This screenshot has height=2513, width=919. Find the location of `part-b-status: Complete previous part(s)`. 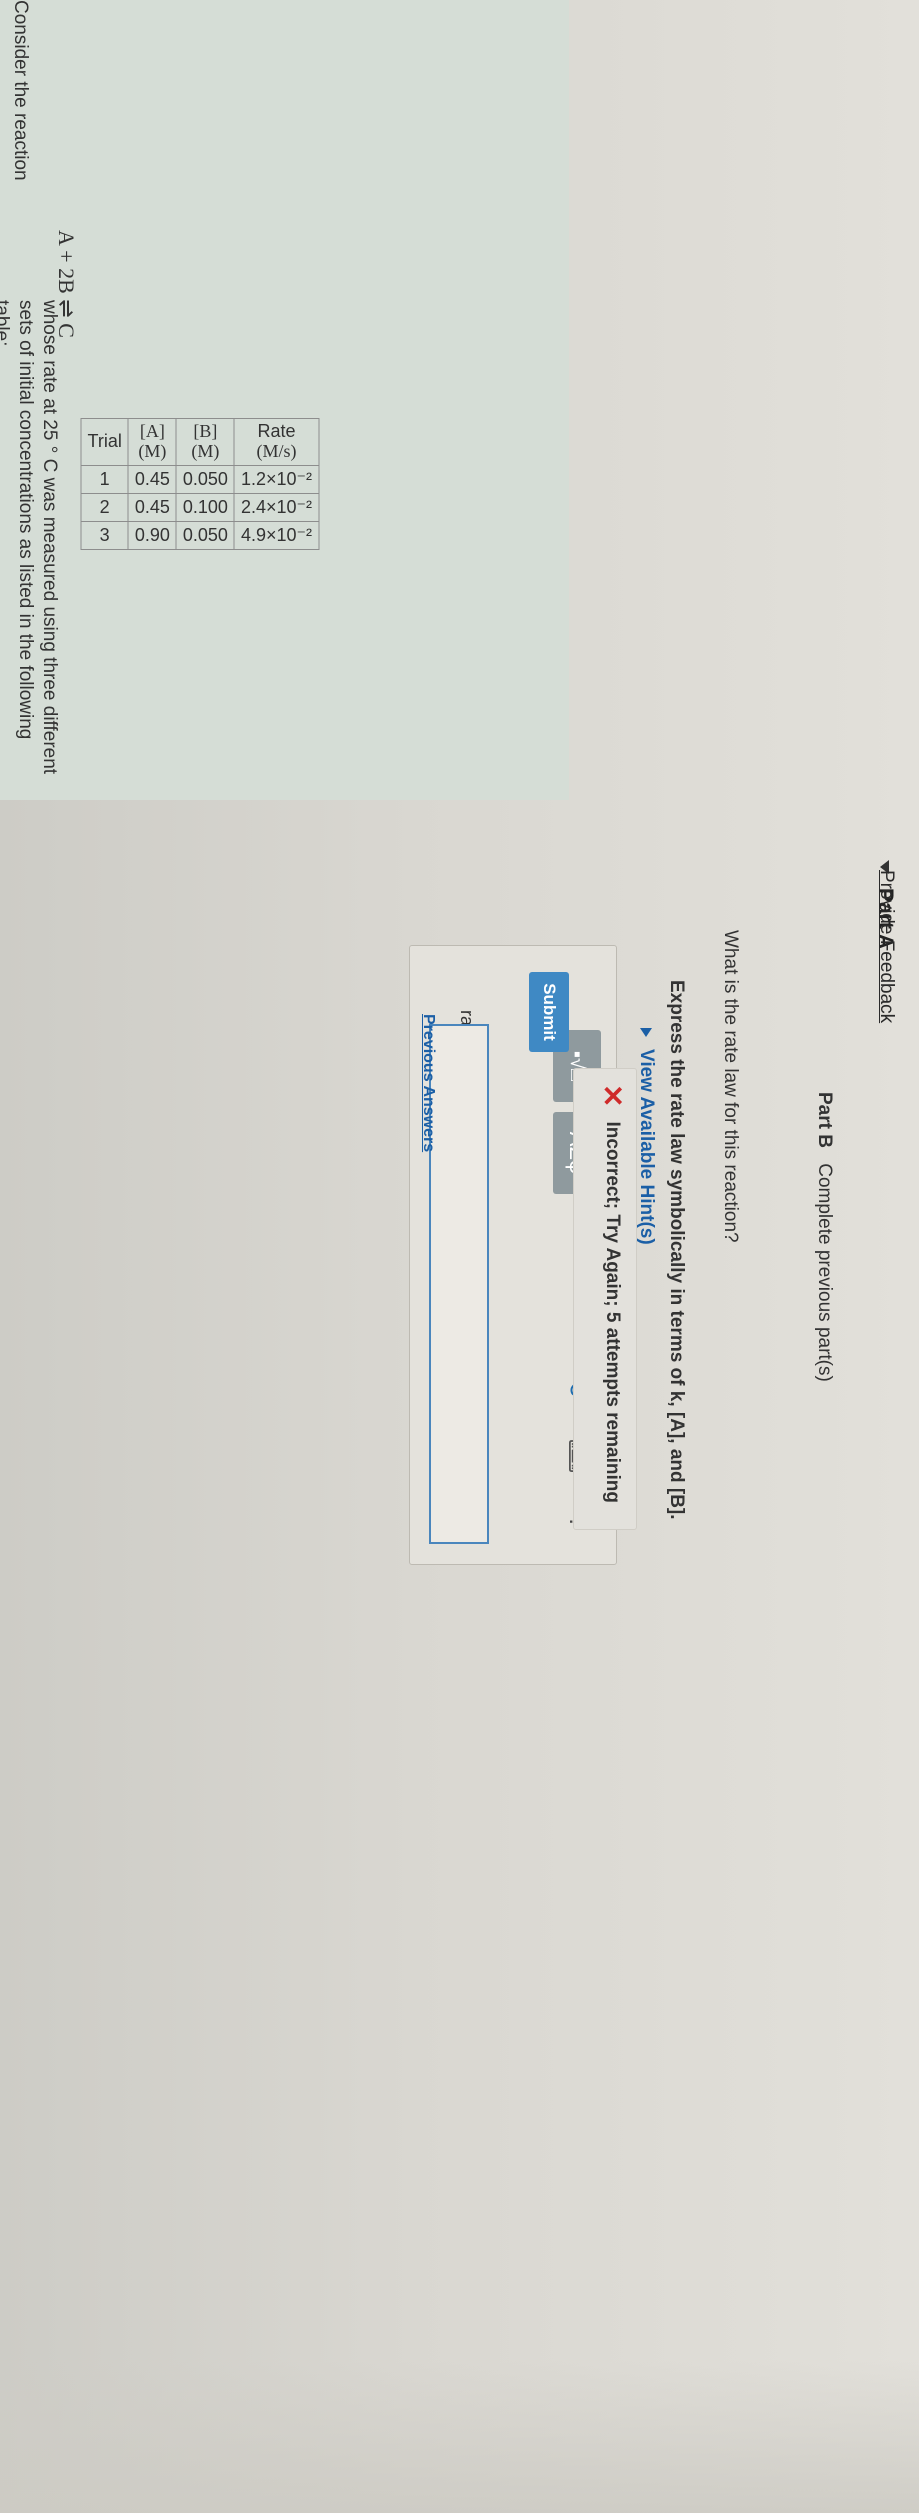

part-b-status: Complete previous part(s) is located at coordinates (824, 1272).